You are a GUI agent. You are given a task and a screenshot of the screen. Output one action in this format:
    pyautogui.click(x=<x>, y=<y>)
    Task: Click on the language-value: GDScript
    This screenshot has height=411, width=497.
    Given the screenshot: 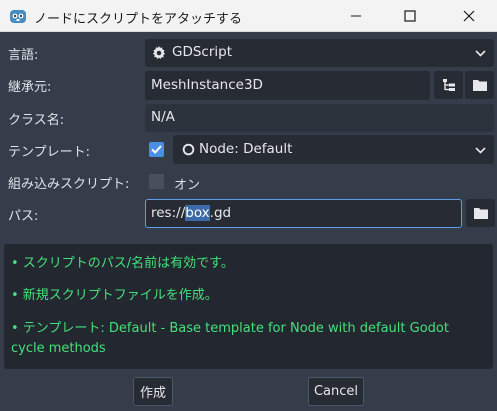 What is the action you would take?
    pyautogui.click(x=202, y=52)
    